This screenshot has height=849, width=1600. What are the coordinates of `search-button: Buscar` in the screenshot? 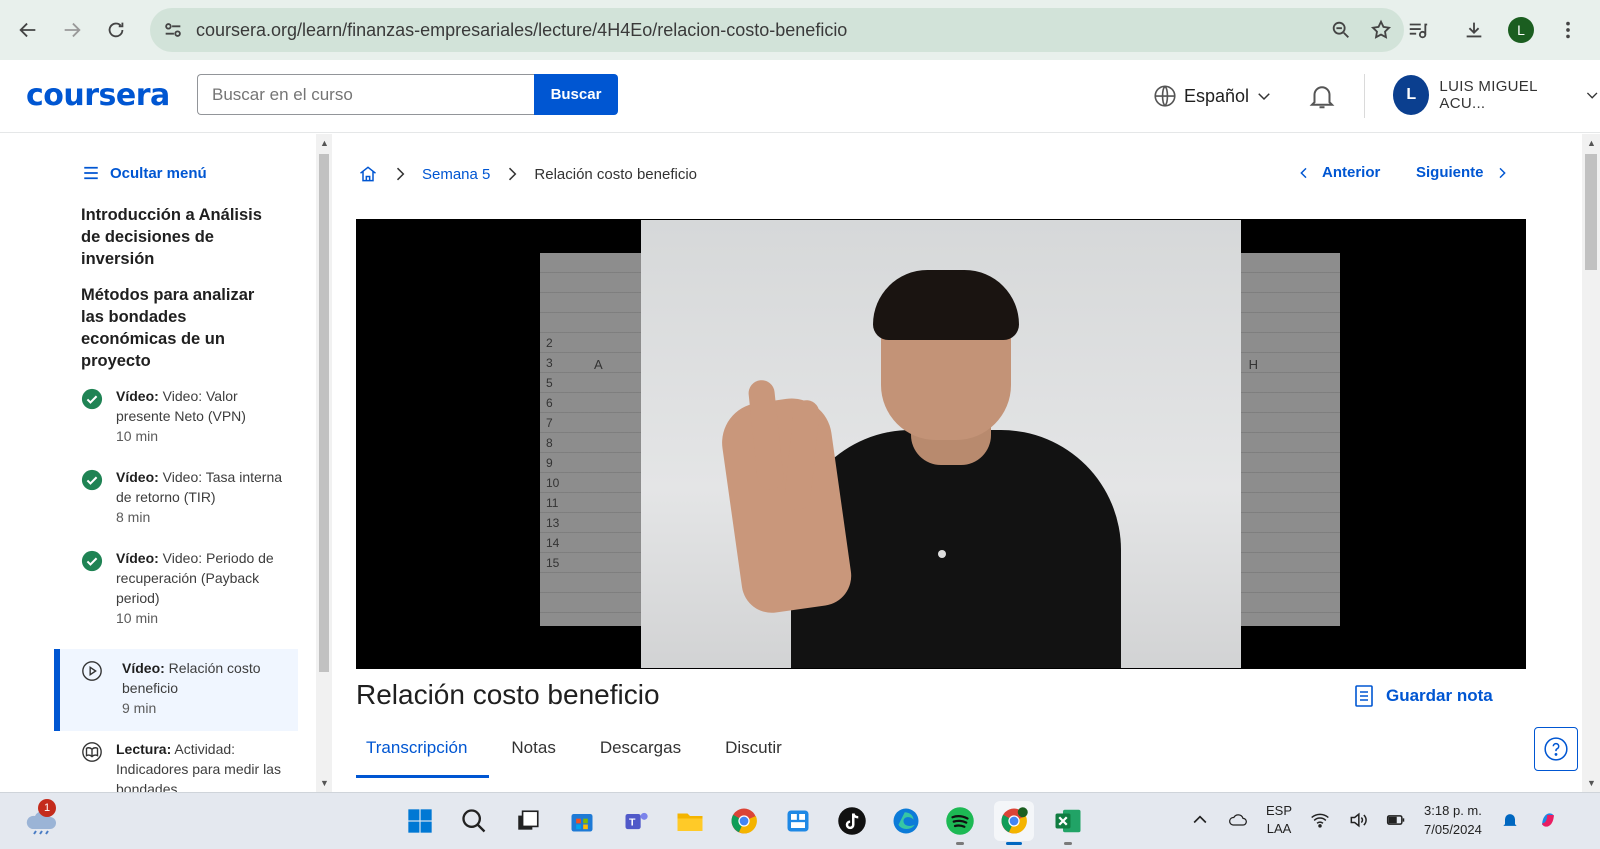 It's located at (576, 94).